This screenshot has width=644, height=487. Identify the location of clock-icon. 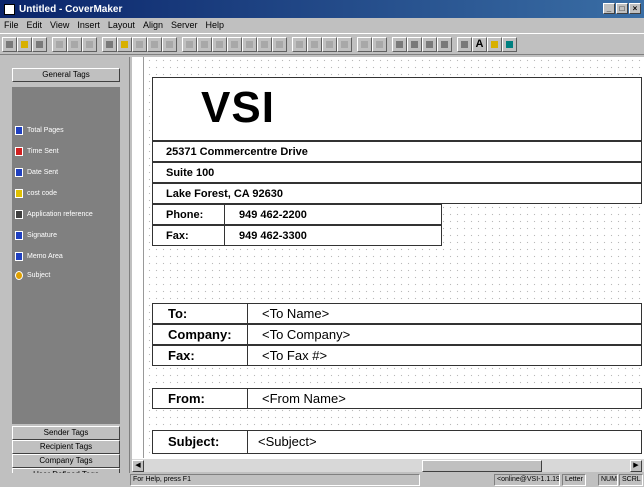
(19, 151).